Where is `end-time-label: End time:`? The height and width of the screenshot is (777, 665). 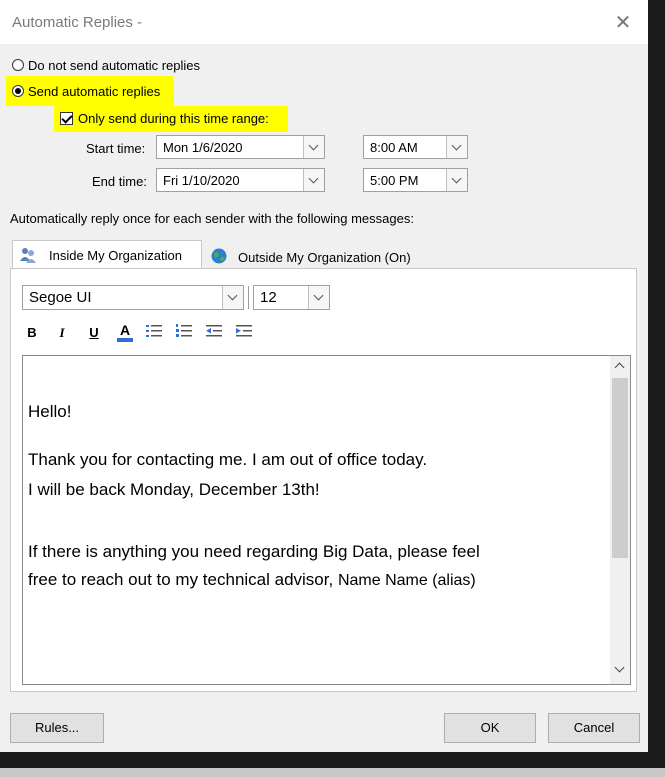
end-time-label: End time: is located at coordinates (119, 181).